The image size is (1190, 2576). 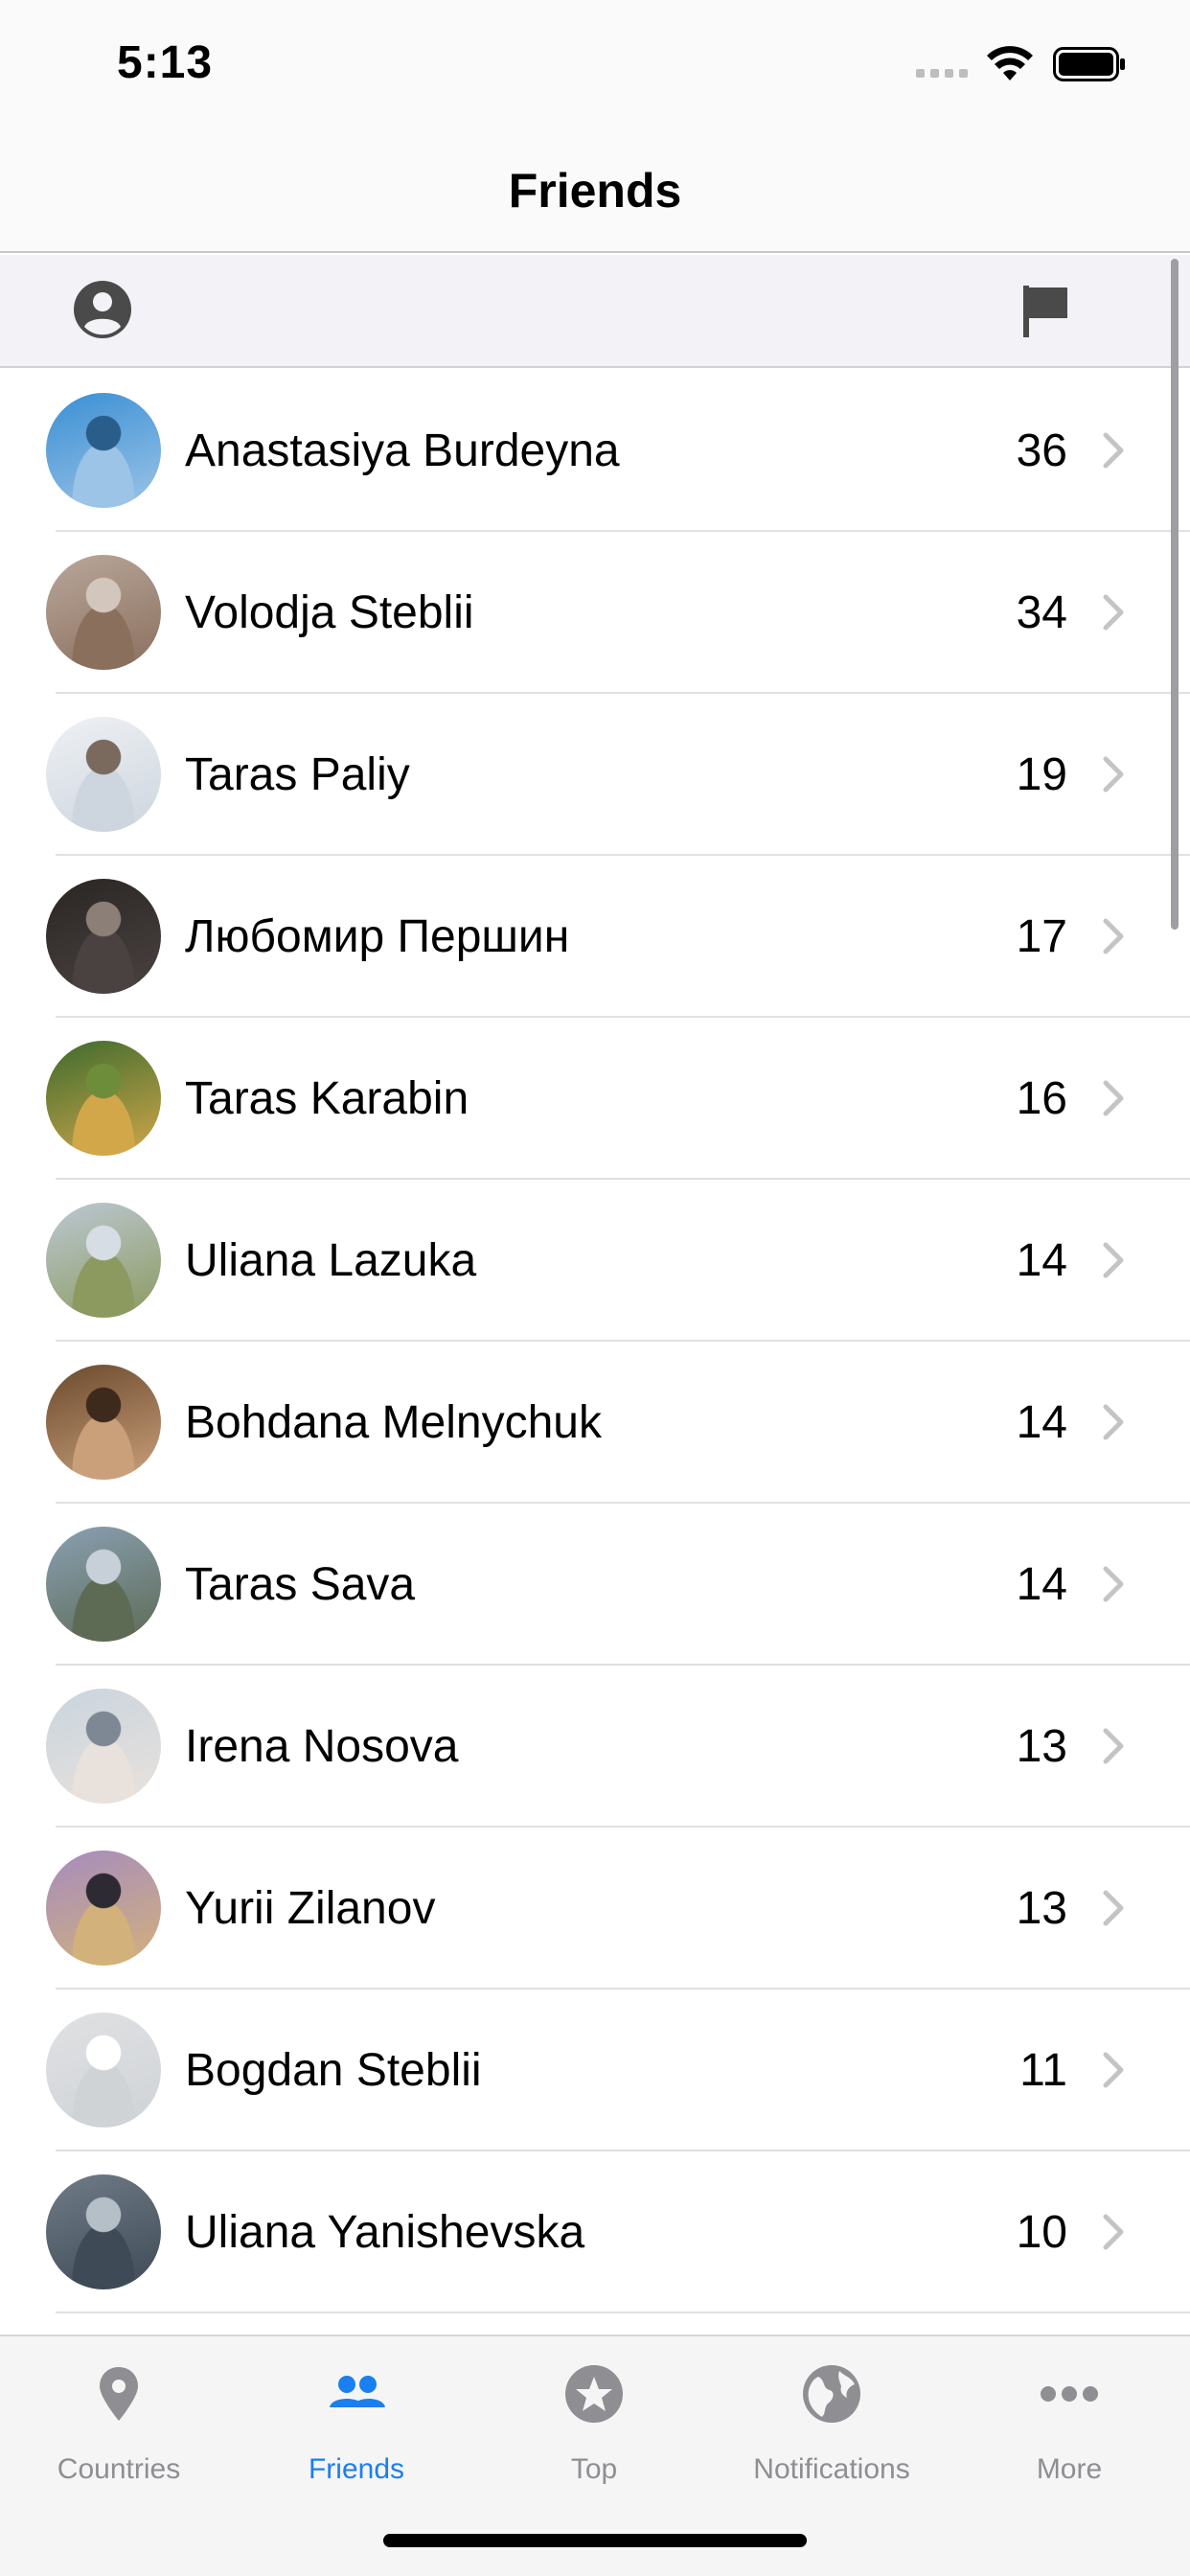 What do you see at coordinates (595, 613) in the screenshot?
I see `friend-row: Volodja Steblii 34` at bounding box center [595, 613].